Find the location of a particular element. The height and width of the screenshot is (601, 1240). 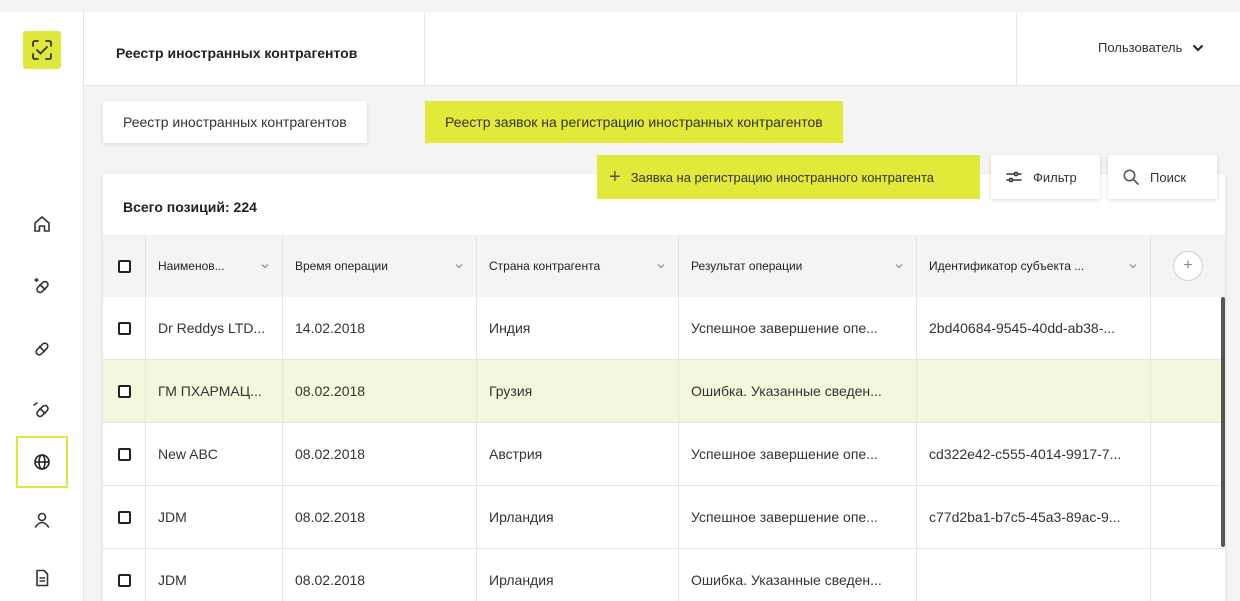

column-header-time: Время операции is located at coordinates (380, 266).